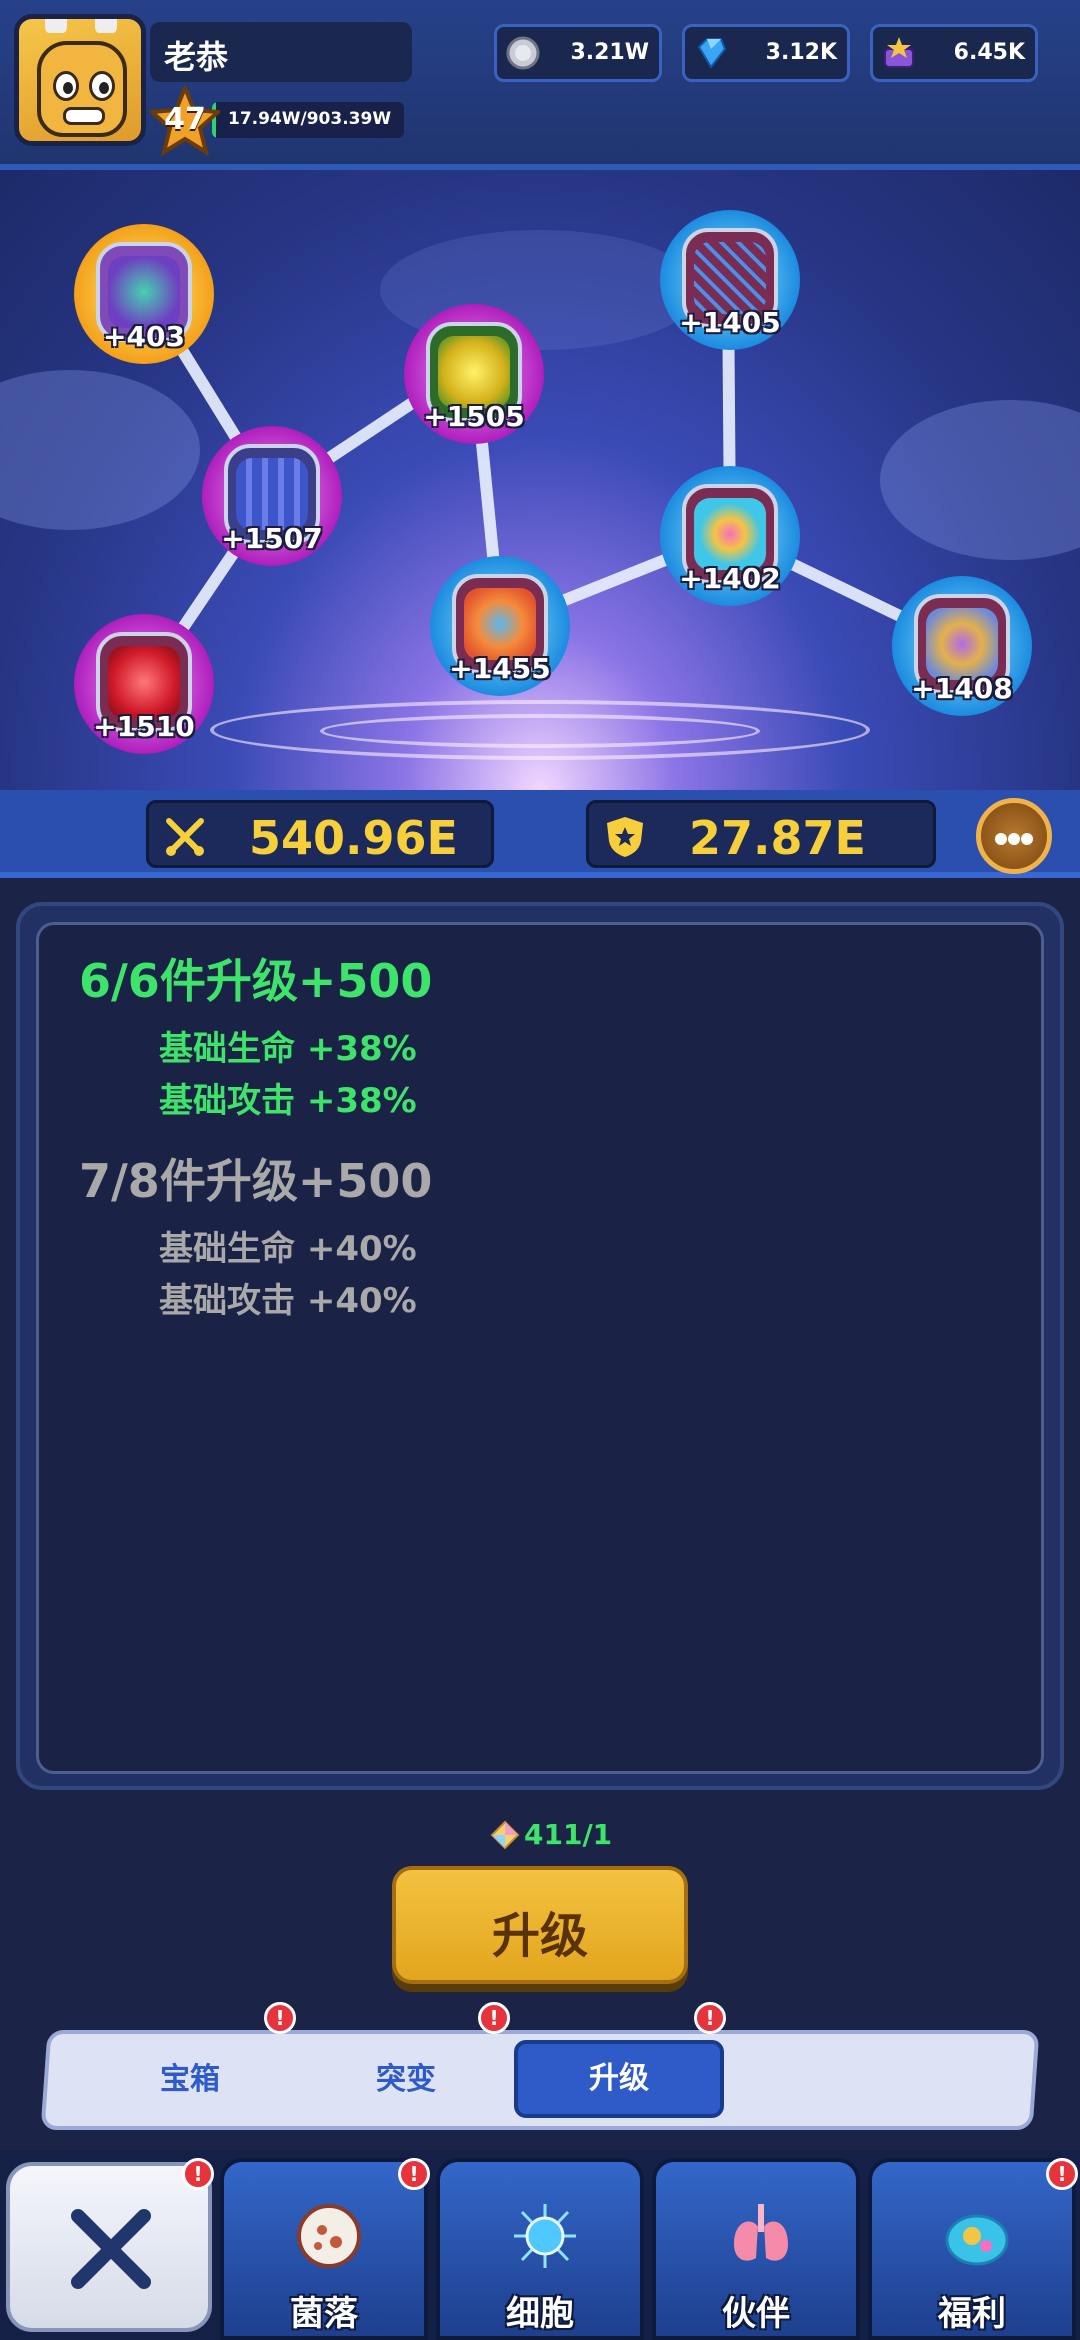 Image resolution: width=1080 pixels, height=2340 pixels. Describe the element at coordinates (962, 646) in the screenshot. I see `node-neuron-cell: +1408` at that location.